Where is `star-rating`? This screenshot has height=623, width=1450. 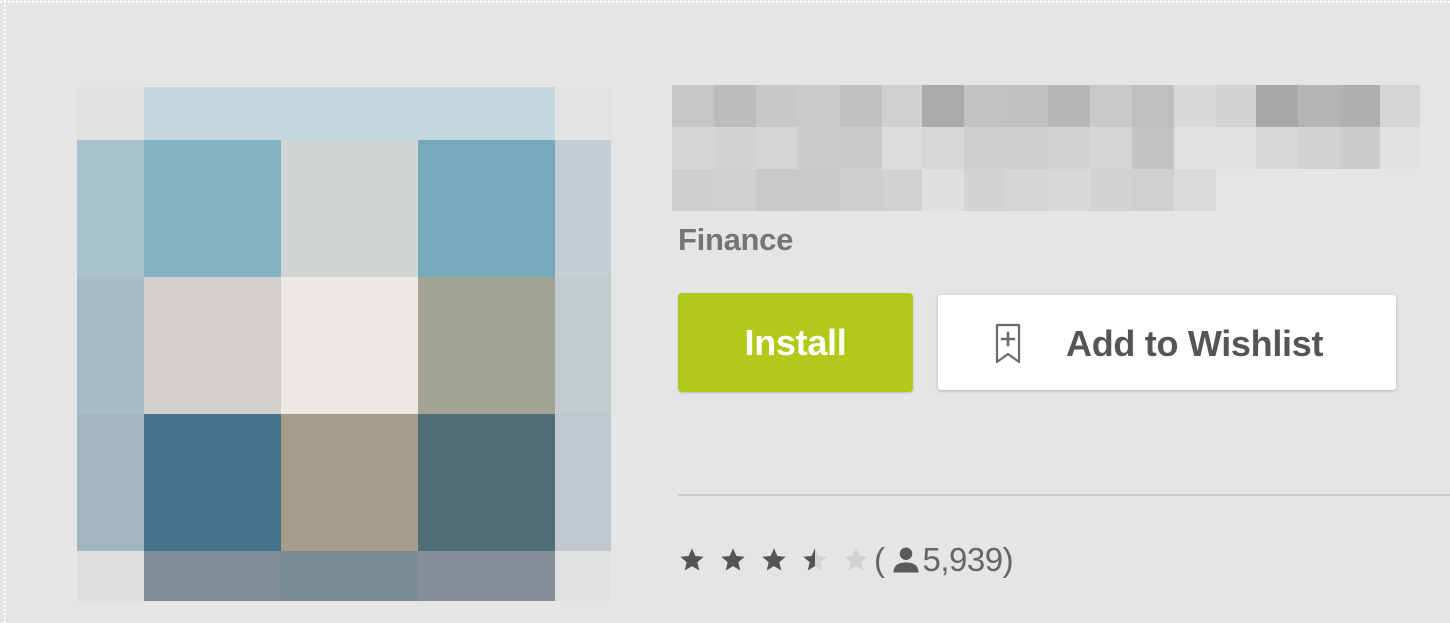 star-rating is located at coordinates (773, 560).